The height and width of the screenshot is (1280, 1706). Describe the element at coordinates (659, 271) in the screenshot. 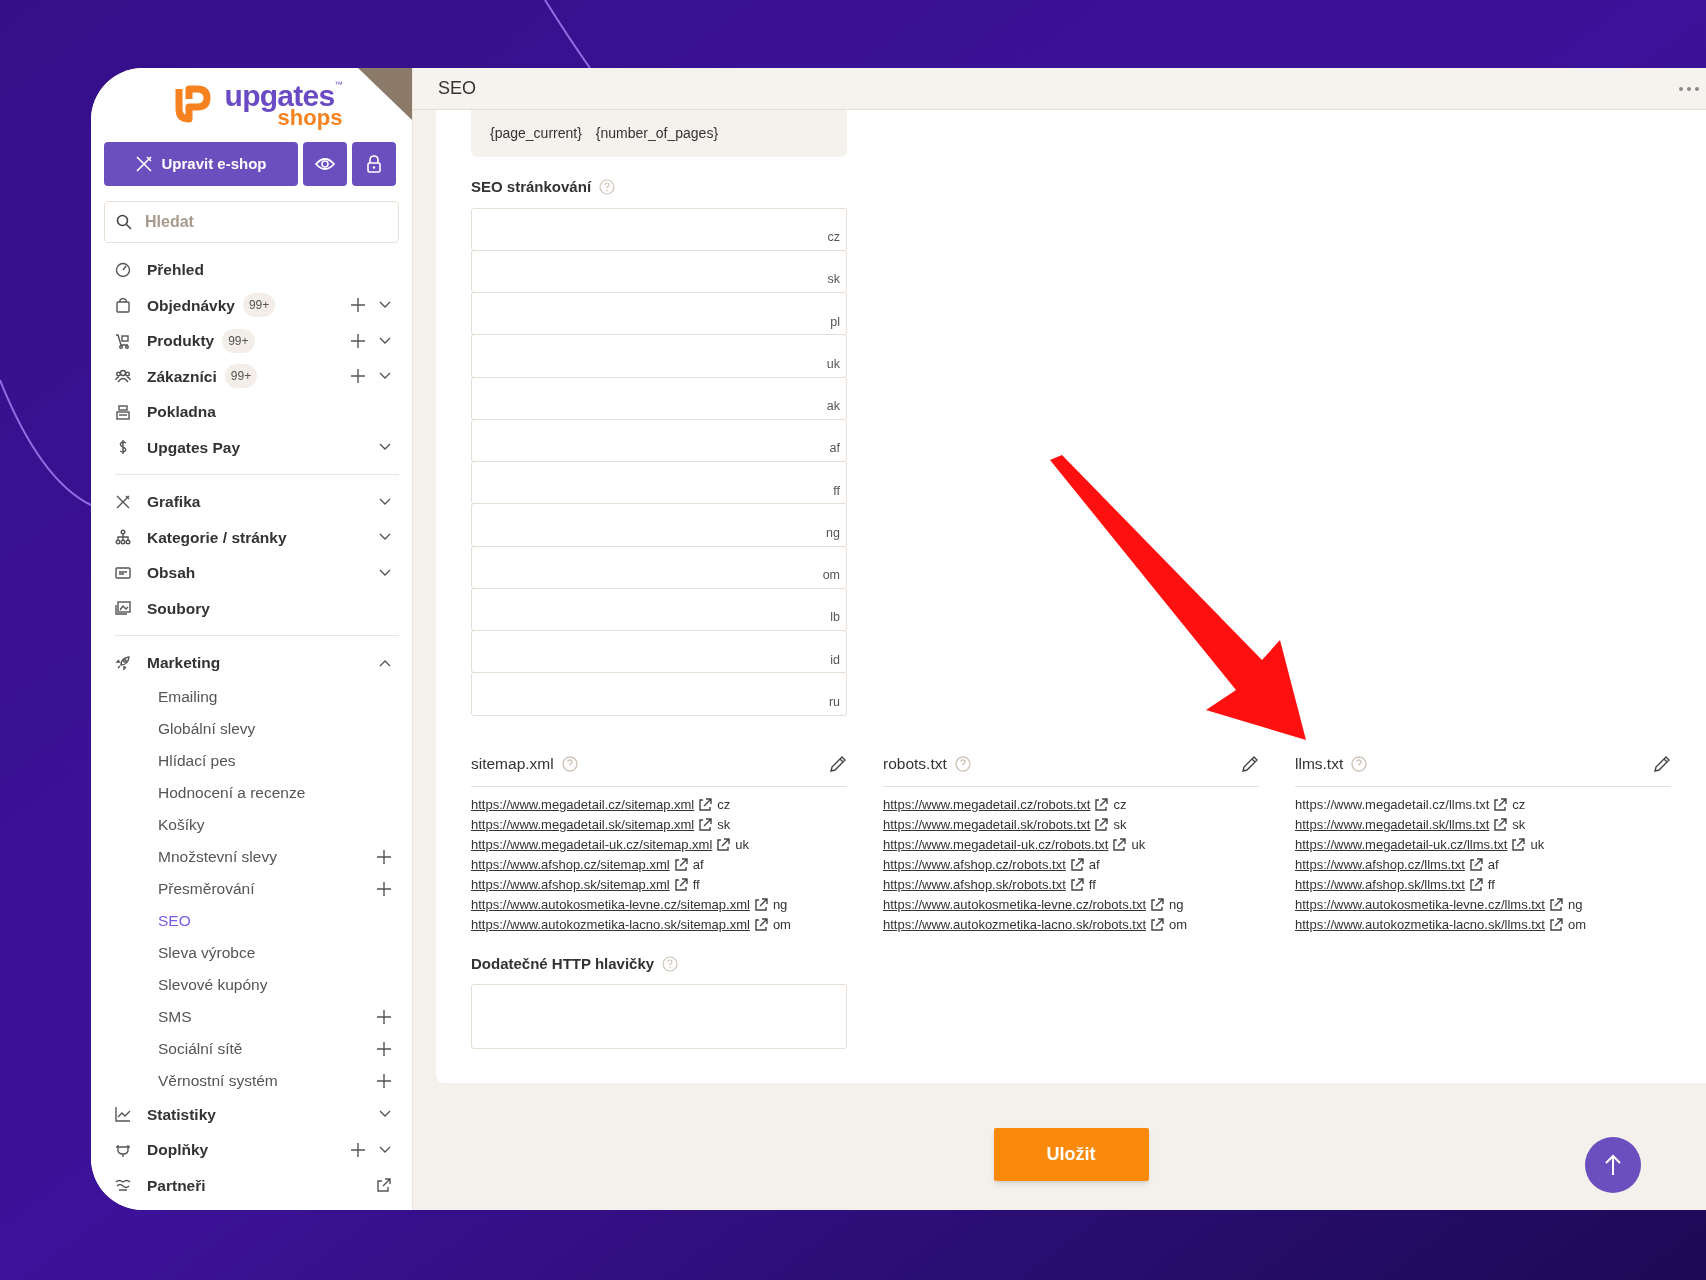

I see `text-input: sk` at that location.